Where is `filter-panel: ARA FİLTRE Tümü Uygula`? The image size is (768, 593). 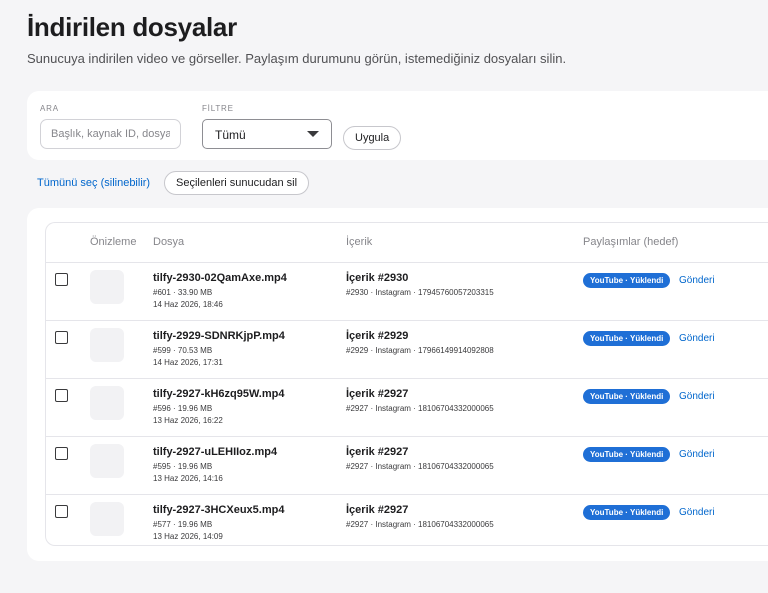
filter-panel: ARA FİLTRE Tümü Uygula is located at coordinates (397, 125).